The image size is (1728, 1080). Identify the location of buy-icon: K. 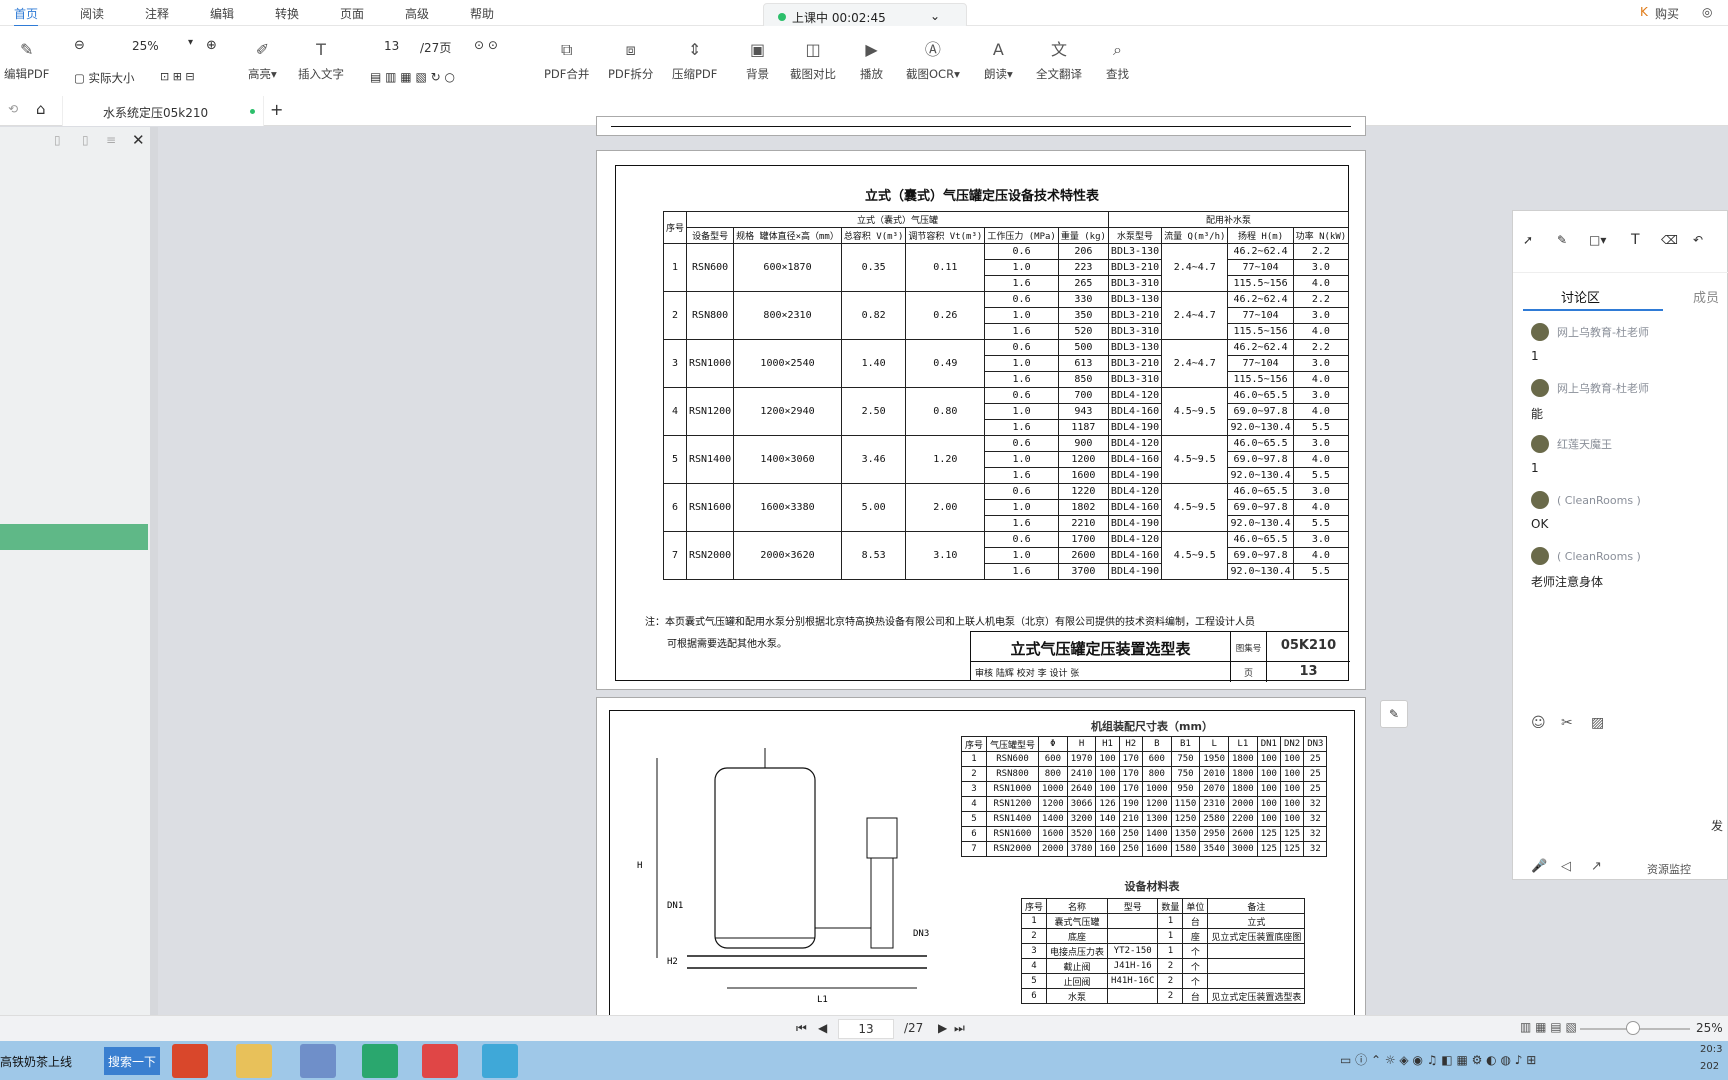
(1644, 12).